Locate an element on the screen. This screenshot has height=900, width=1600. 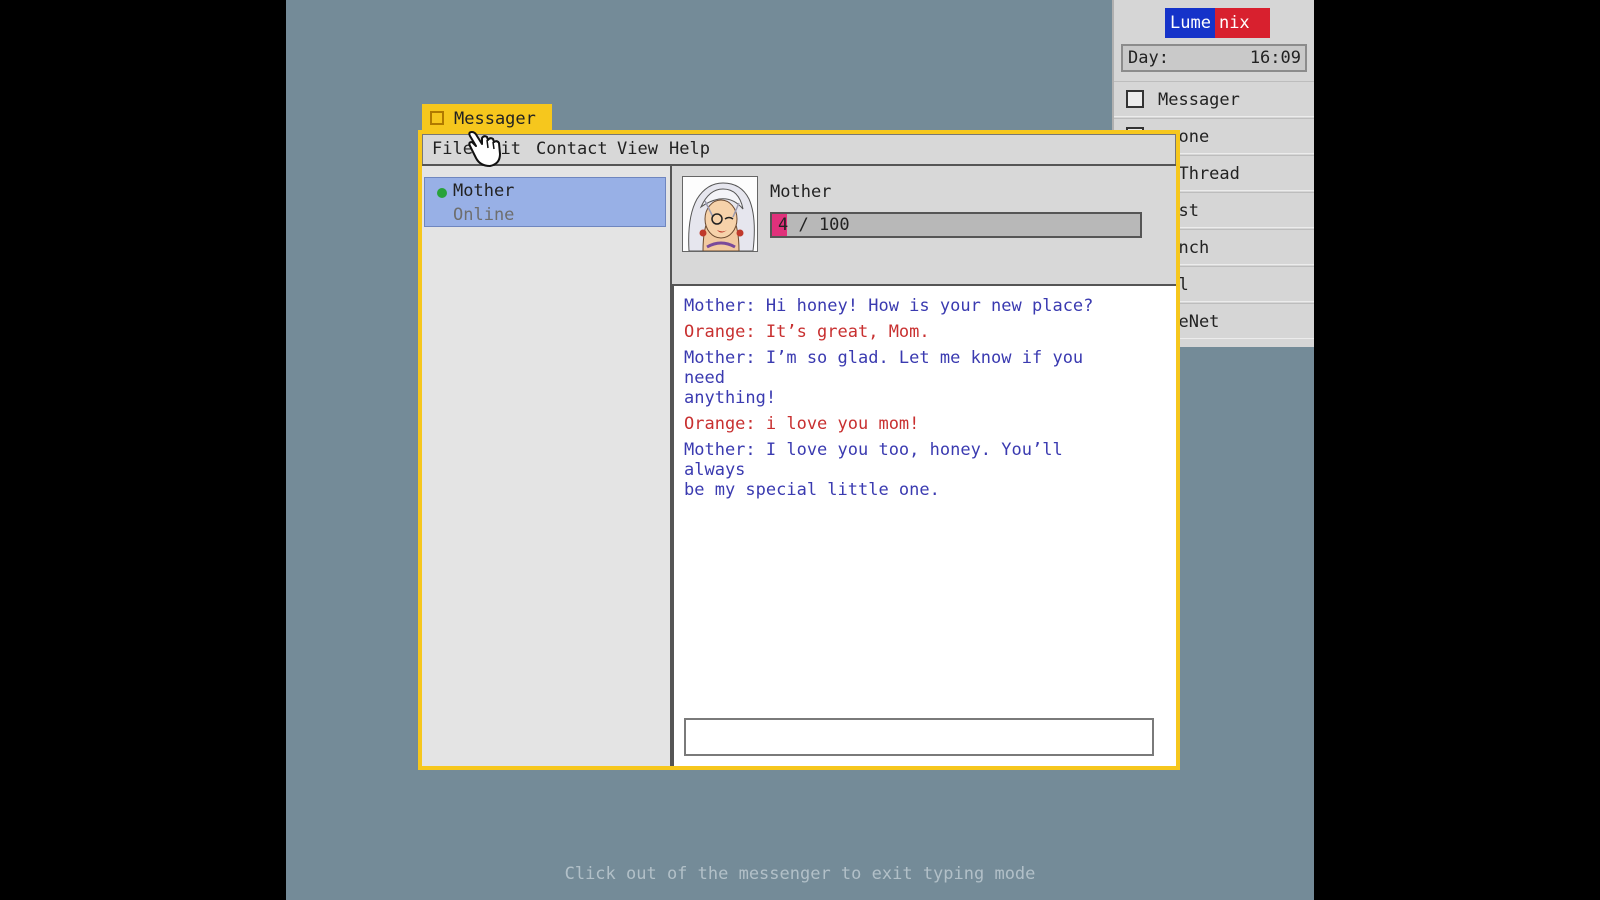
menu-help: Help is located at coordinates (689, 149).